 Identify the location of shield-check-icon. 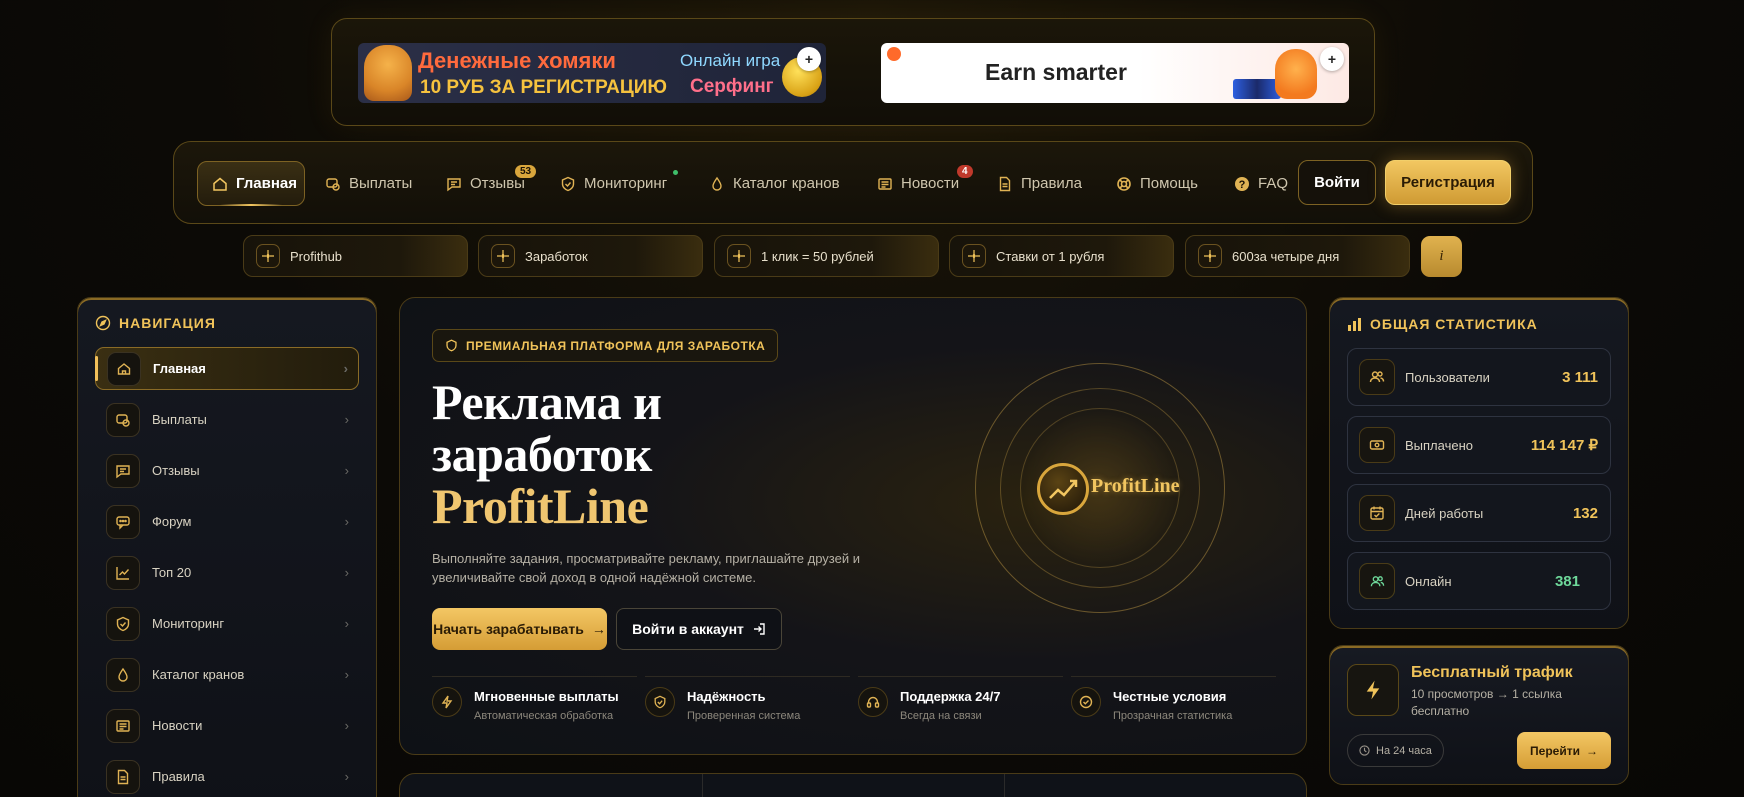
(660, 702).